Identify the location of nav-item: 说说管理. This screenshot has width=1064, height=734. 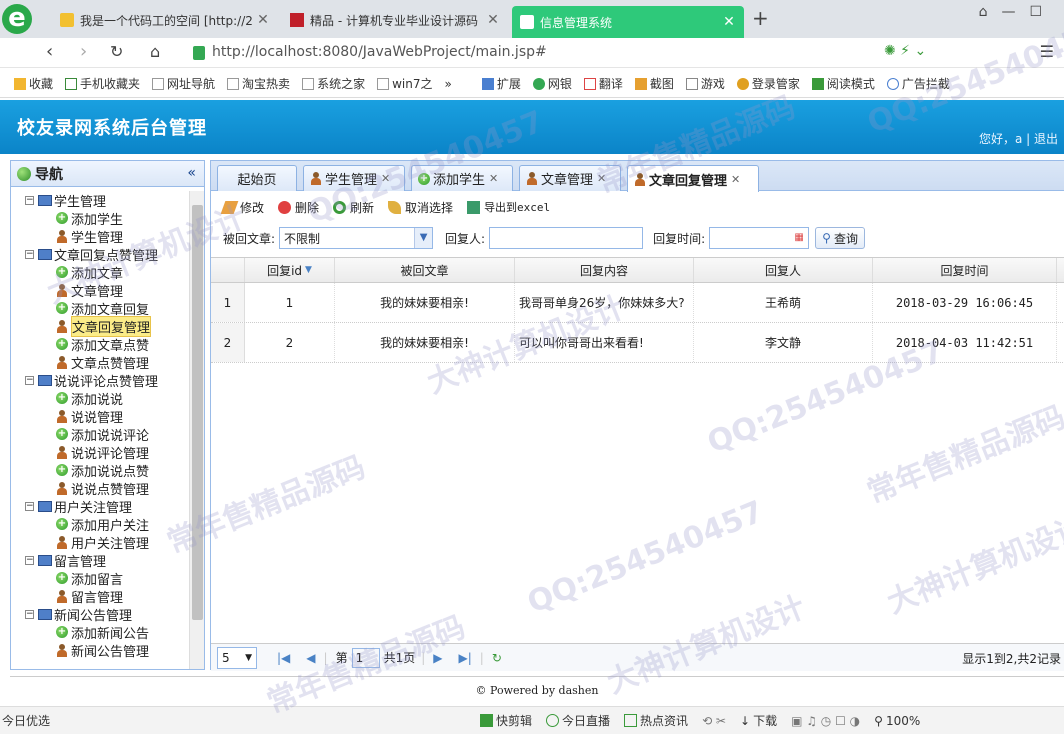
(100, 416).